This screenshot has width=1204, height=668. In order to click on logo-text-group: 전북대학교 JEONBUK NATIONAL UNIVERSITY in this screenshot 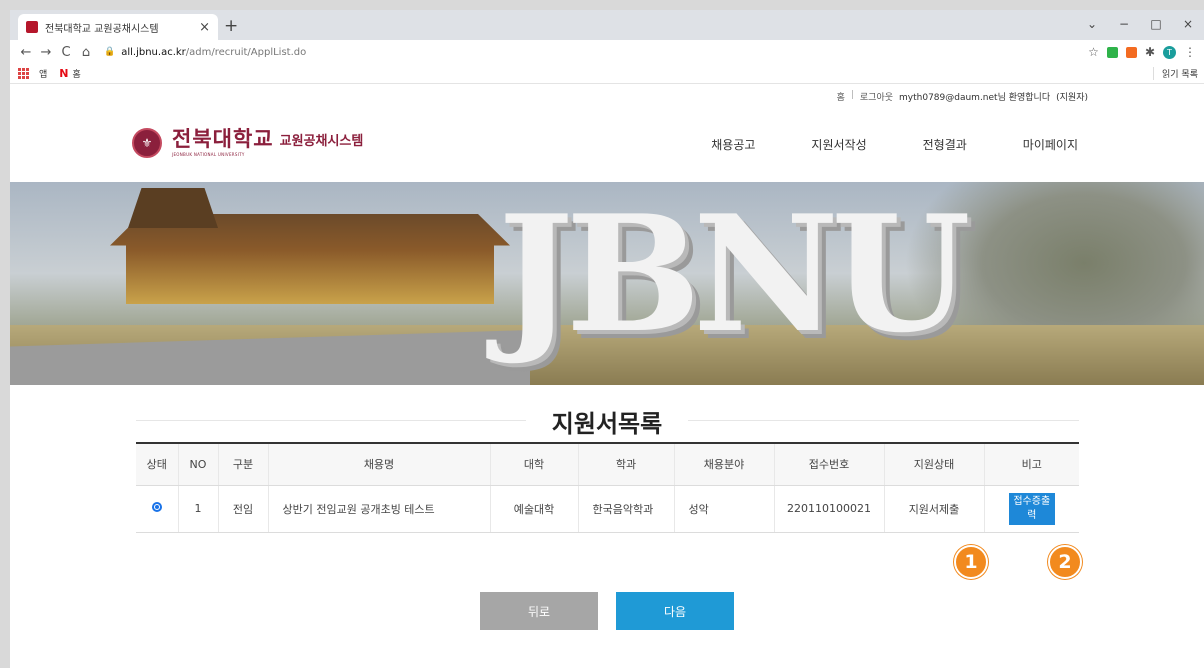, I will do `click(223, 142)`.